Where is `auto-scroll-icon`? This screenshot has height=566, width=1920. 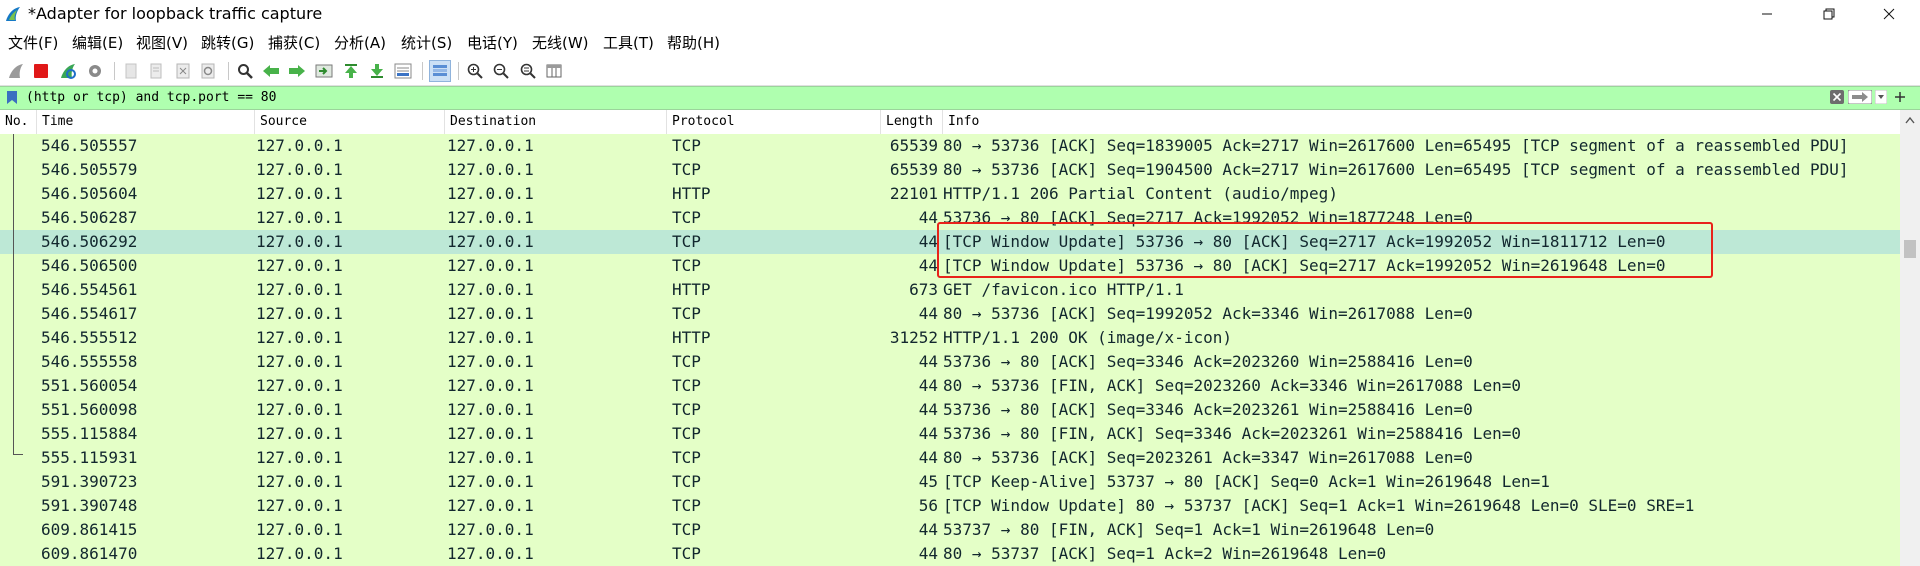
auto-scroll-icon is located at coordinates (403, 71).